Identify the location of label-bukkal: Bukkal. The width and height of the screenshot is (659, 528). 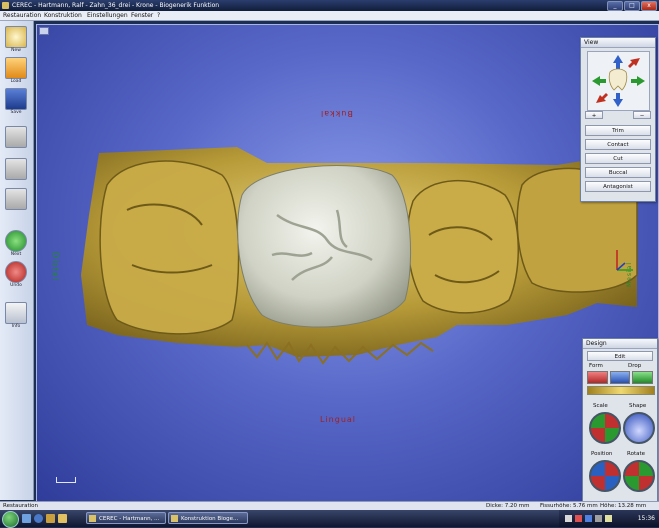
(336, 113).